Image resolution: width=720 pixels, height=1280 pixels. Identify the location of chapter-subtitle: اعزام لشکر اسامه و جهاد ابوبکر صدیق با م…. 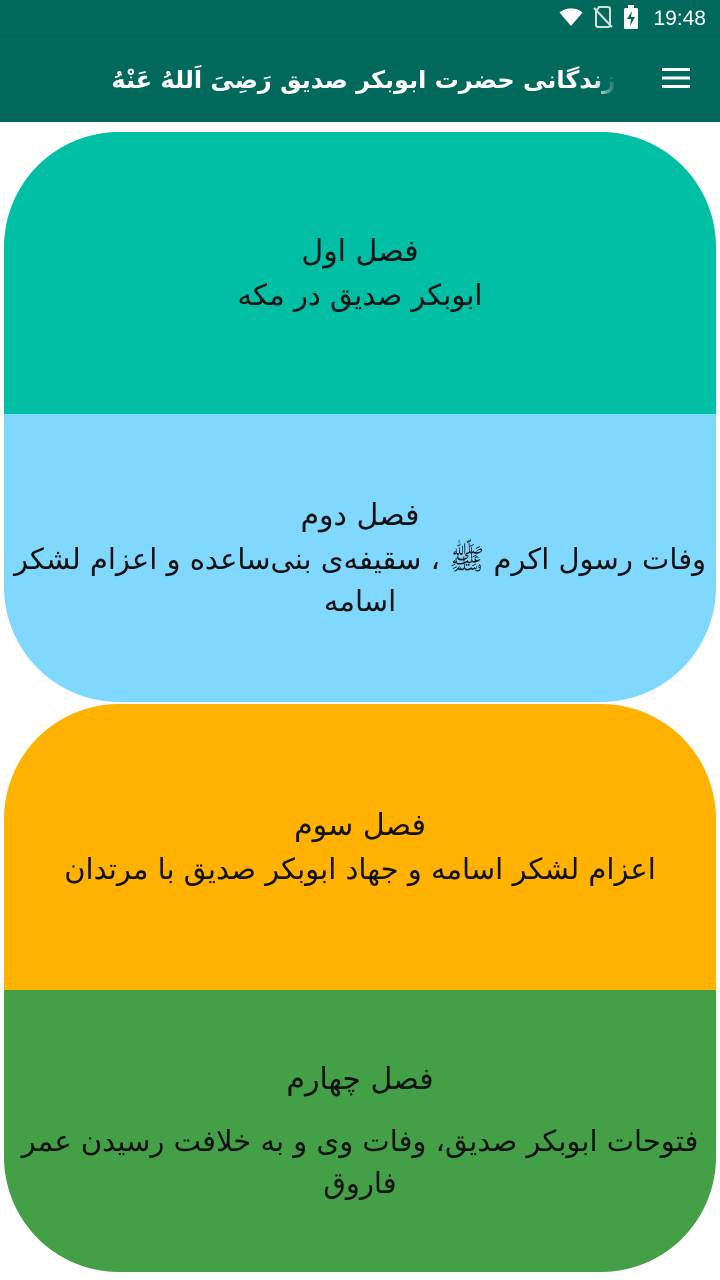
(360, 869).